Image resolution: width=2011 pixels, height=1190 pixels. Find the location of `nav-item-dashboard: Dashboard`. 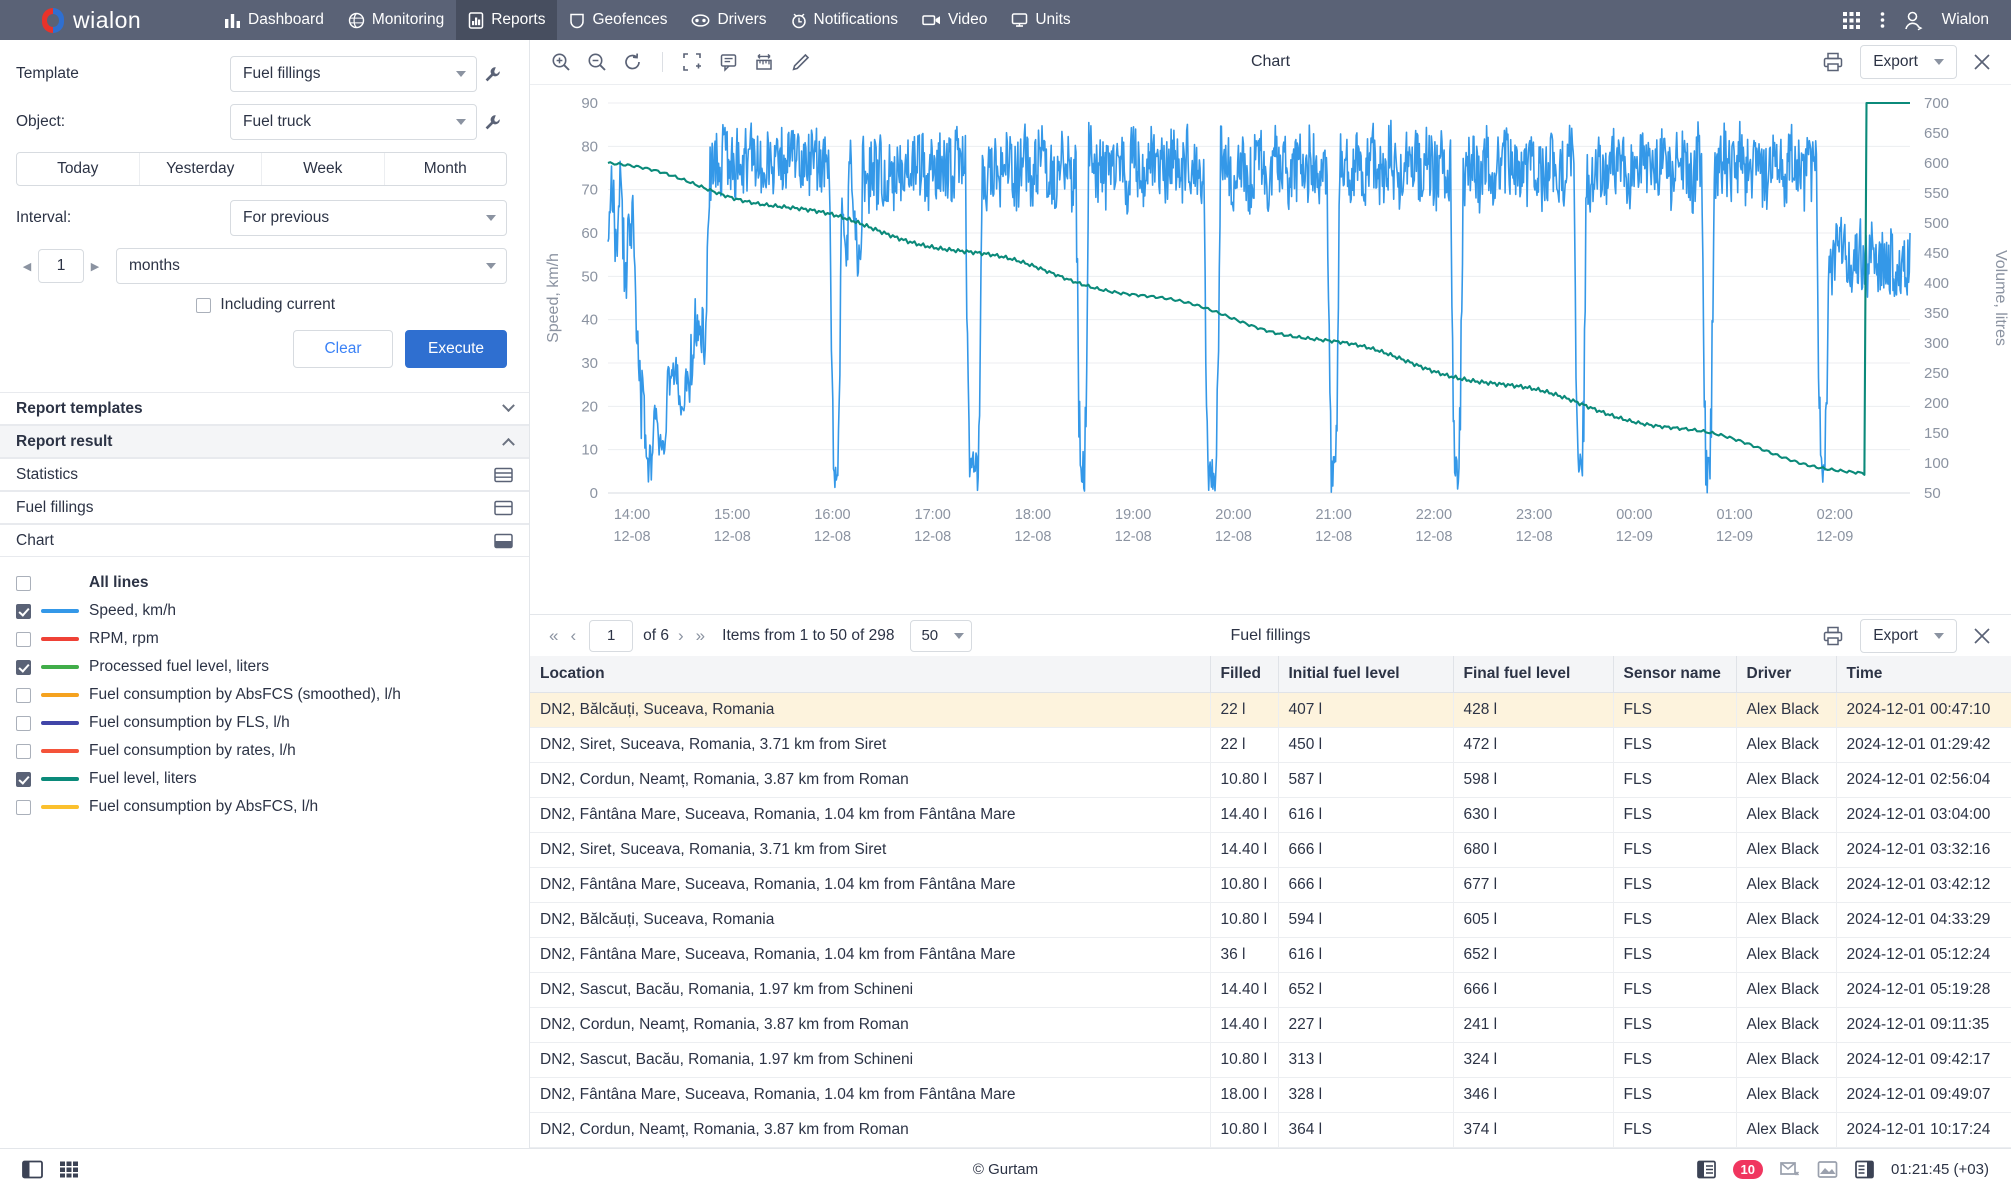

nav-item-dashboard: Dashboard is located at coordinates (274, 20).